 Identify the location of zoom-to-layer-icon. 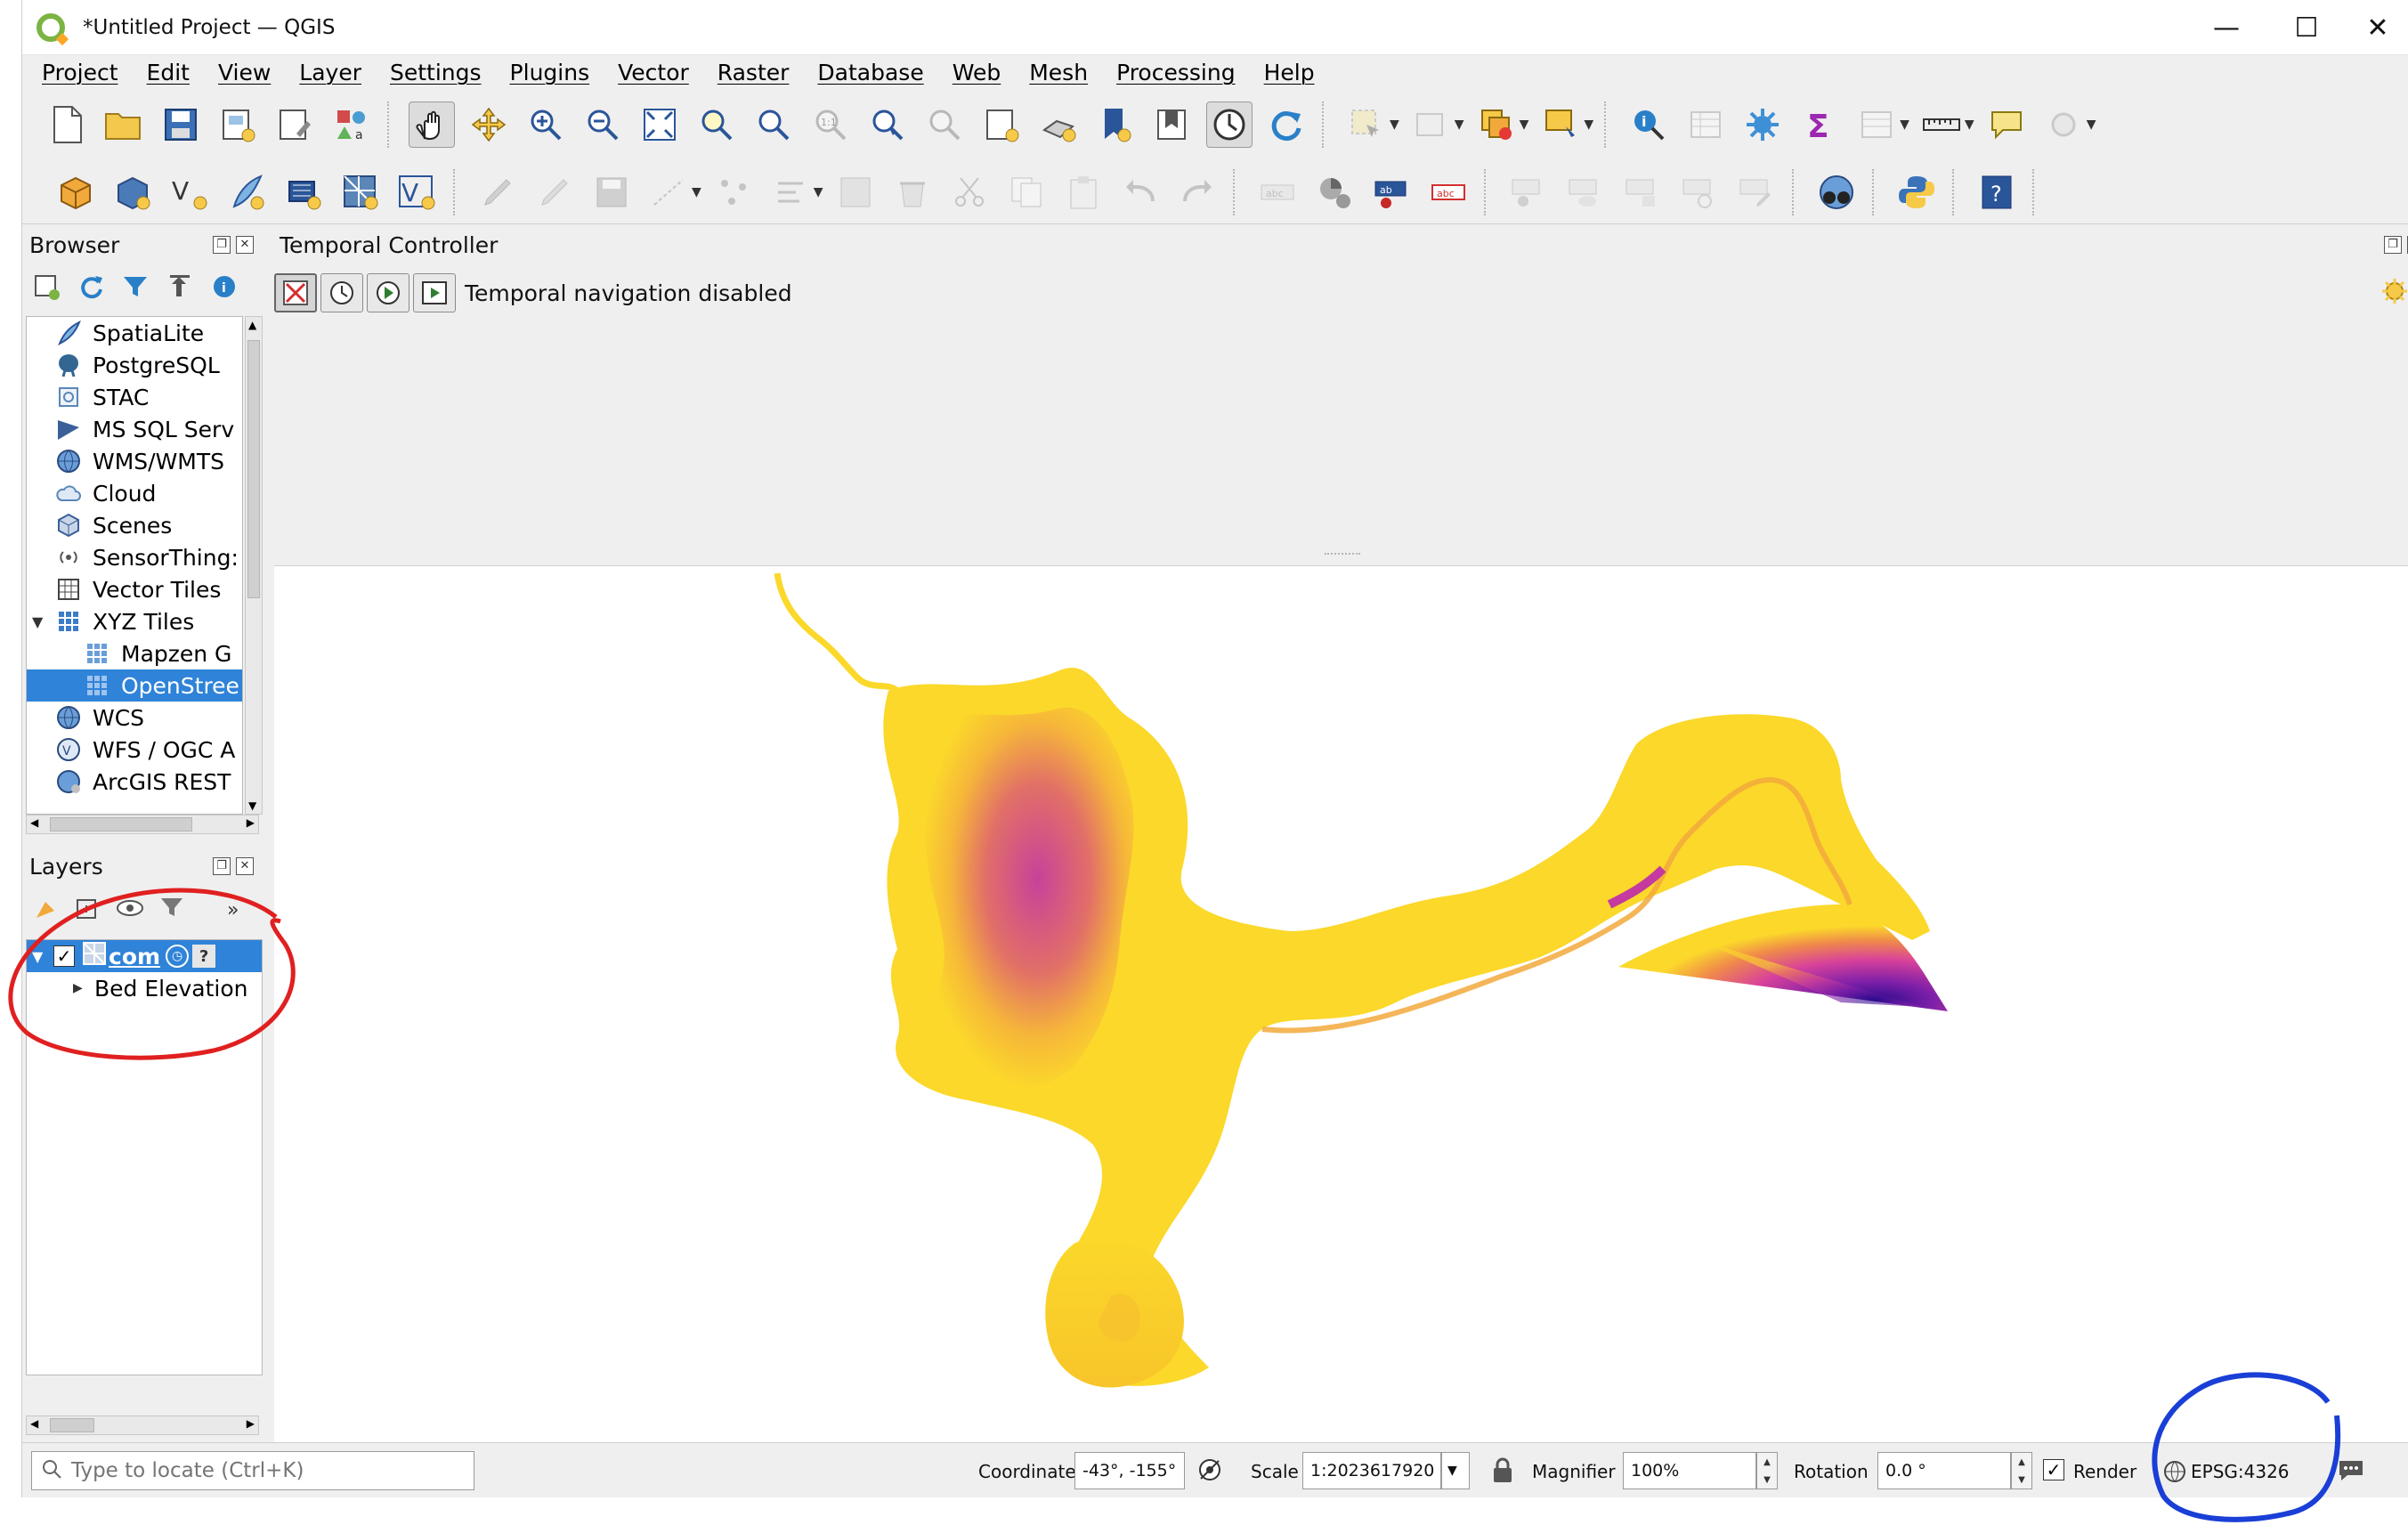
(773, 125).